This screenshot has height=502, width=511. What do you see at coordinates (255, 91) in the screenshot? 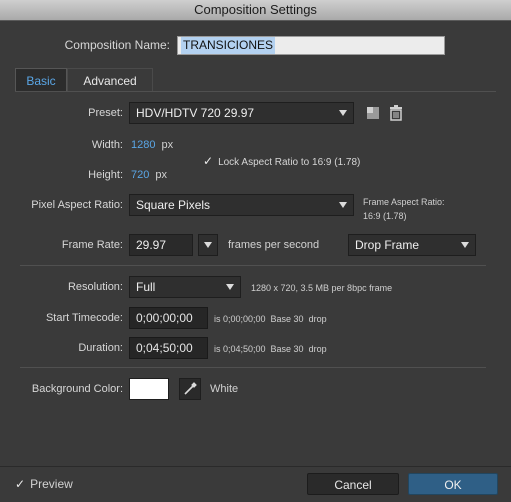
I see `tab-divider` at bounding box center [255, 91].